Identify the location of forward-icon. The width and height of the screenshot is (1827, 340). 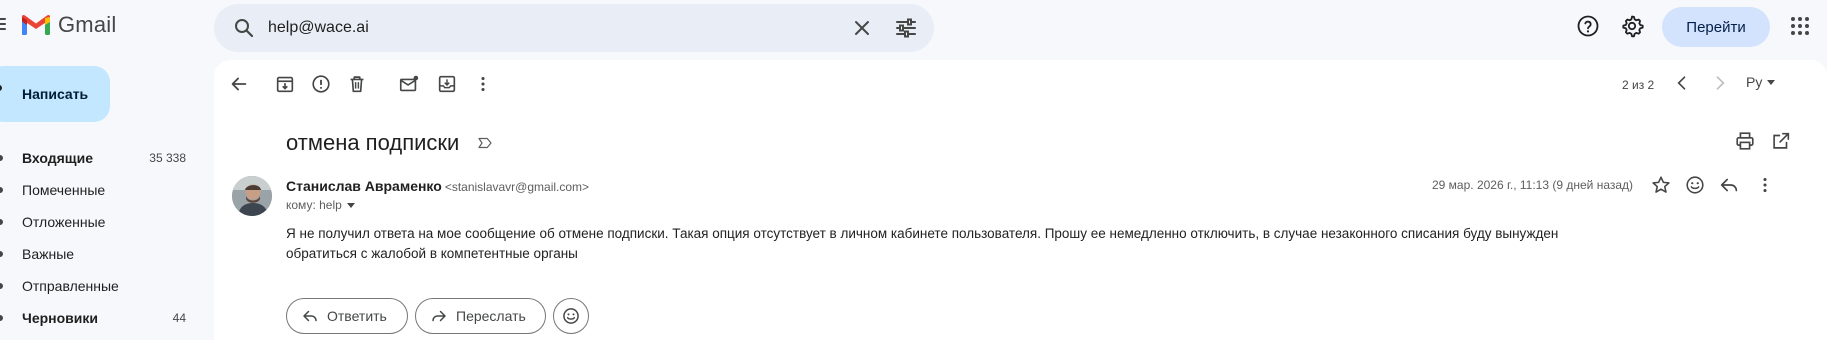
(439, 316).